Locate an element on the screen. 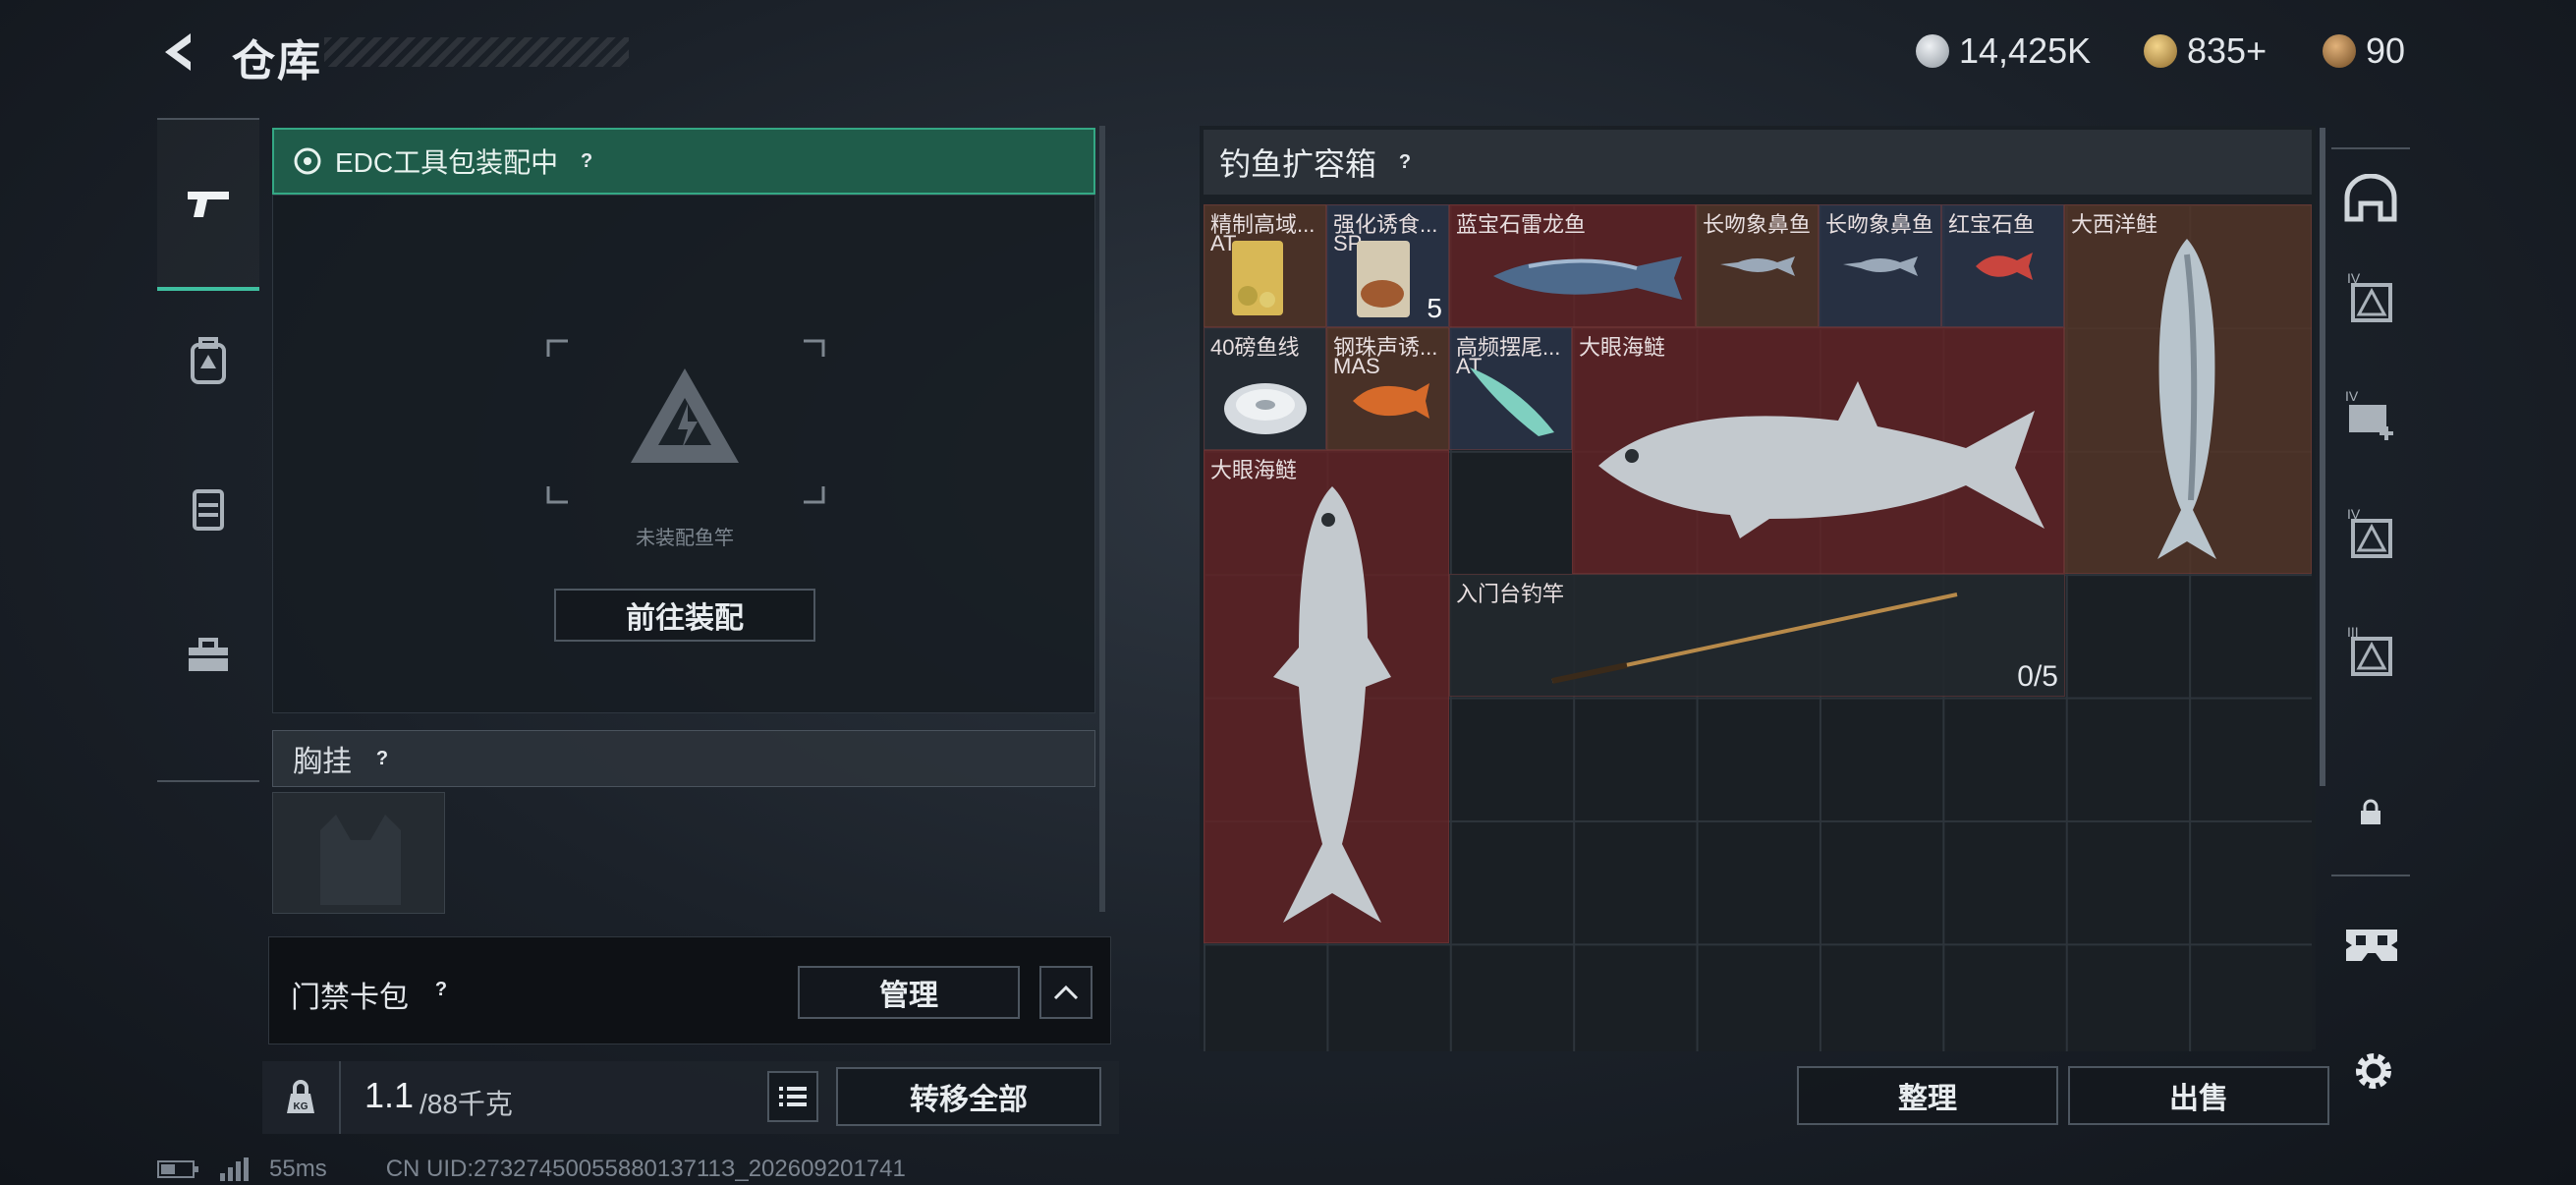 This screenshot has height=1185, width=2576. grid-item: 高频摆尾... AT is located at coordinates (1510, 388).